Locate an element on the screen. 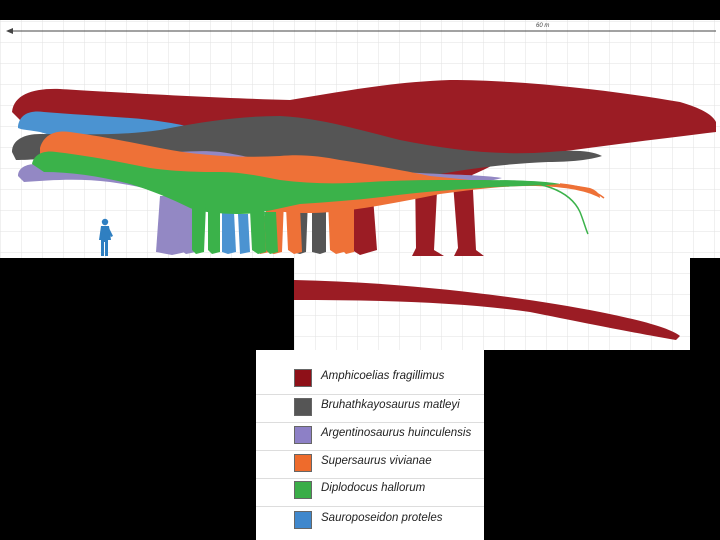 This screenshot has height=540, width=720. legend-label: Sauroposeidon proteles is located at coordinates (382, 518).